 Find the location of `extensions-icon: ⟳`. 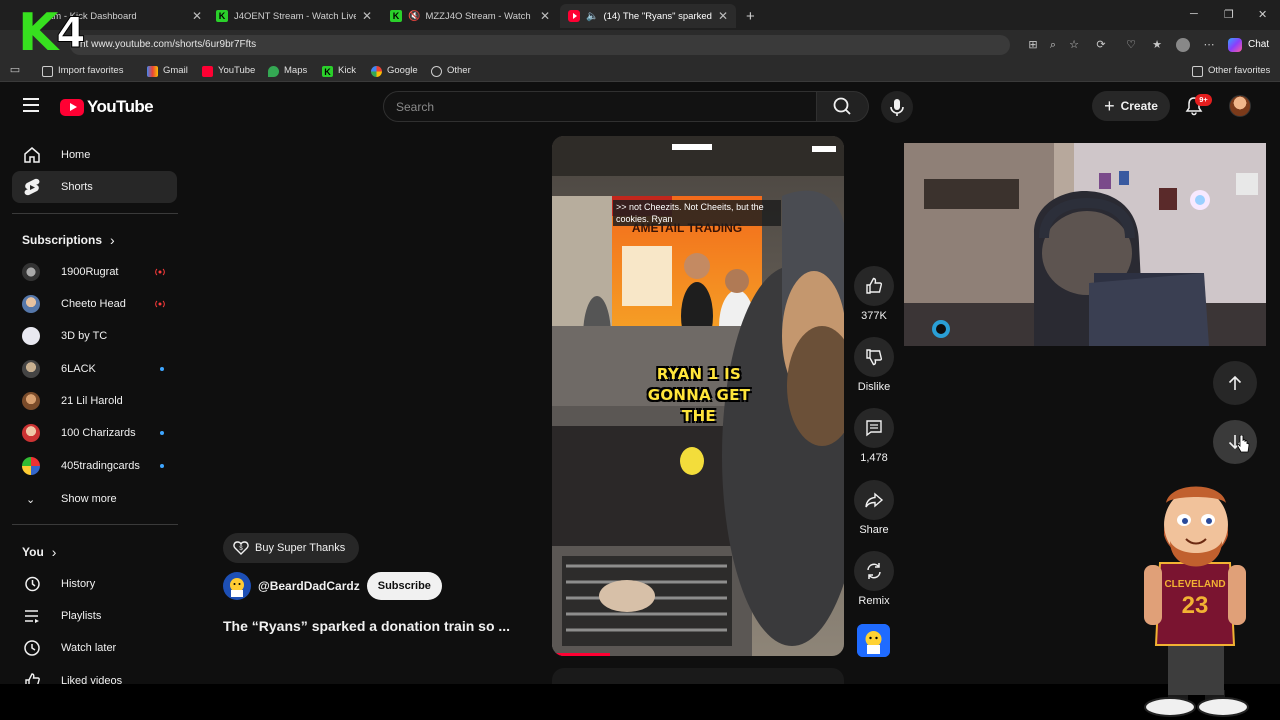

extensions-icon: ⟳ is located at coordinates (1101, 45).